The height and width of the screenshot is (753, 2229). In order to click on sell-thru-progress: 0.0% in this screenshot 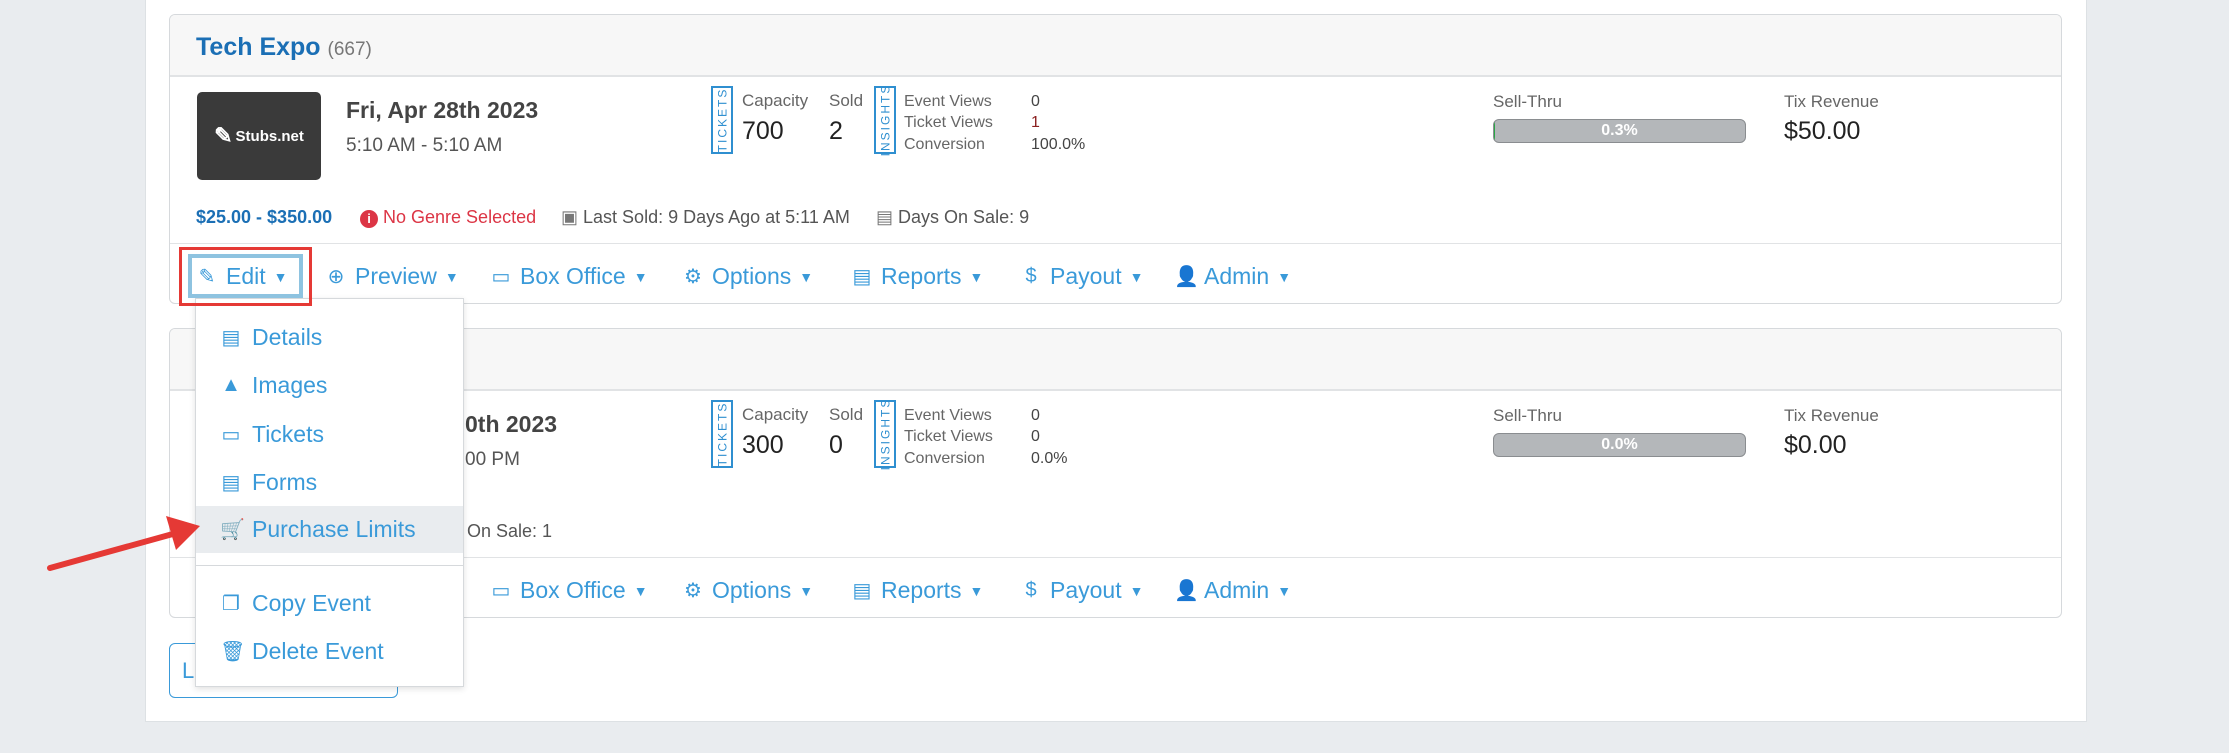, I will do `click(1619, 445)`.